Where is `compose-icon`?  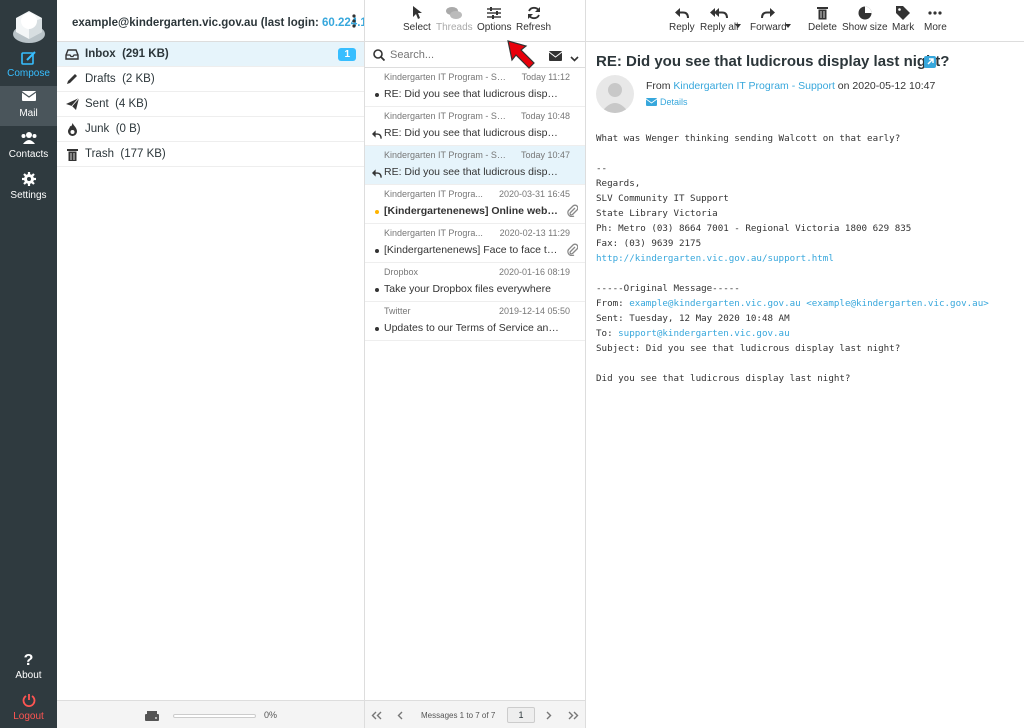 compose-icon is located at coordinates (28, 59).